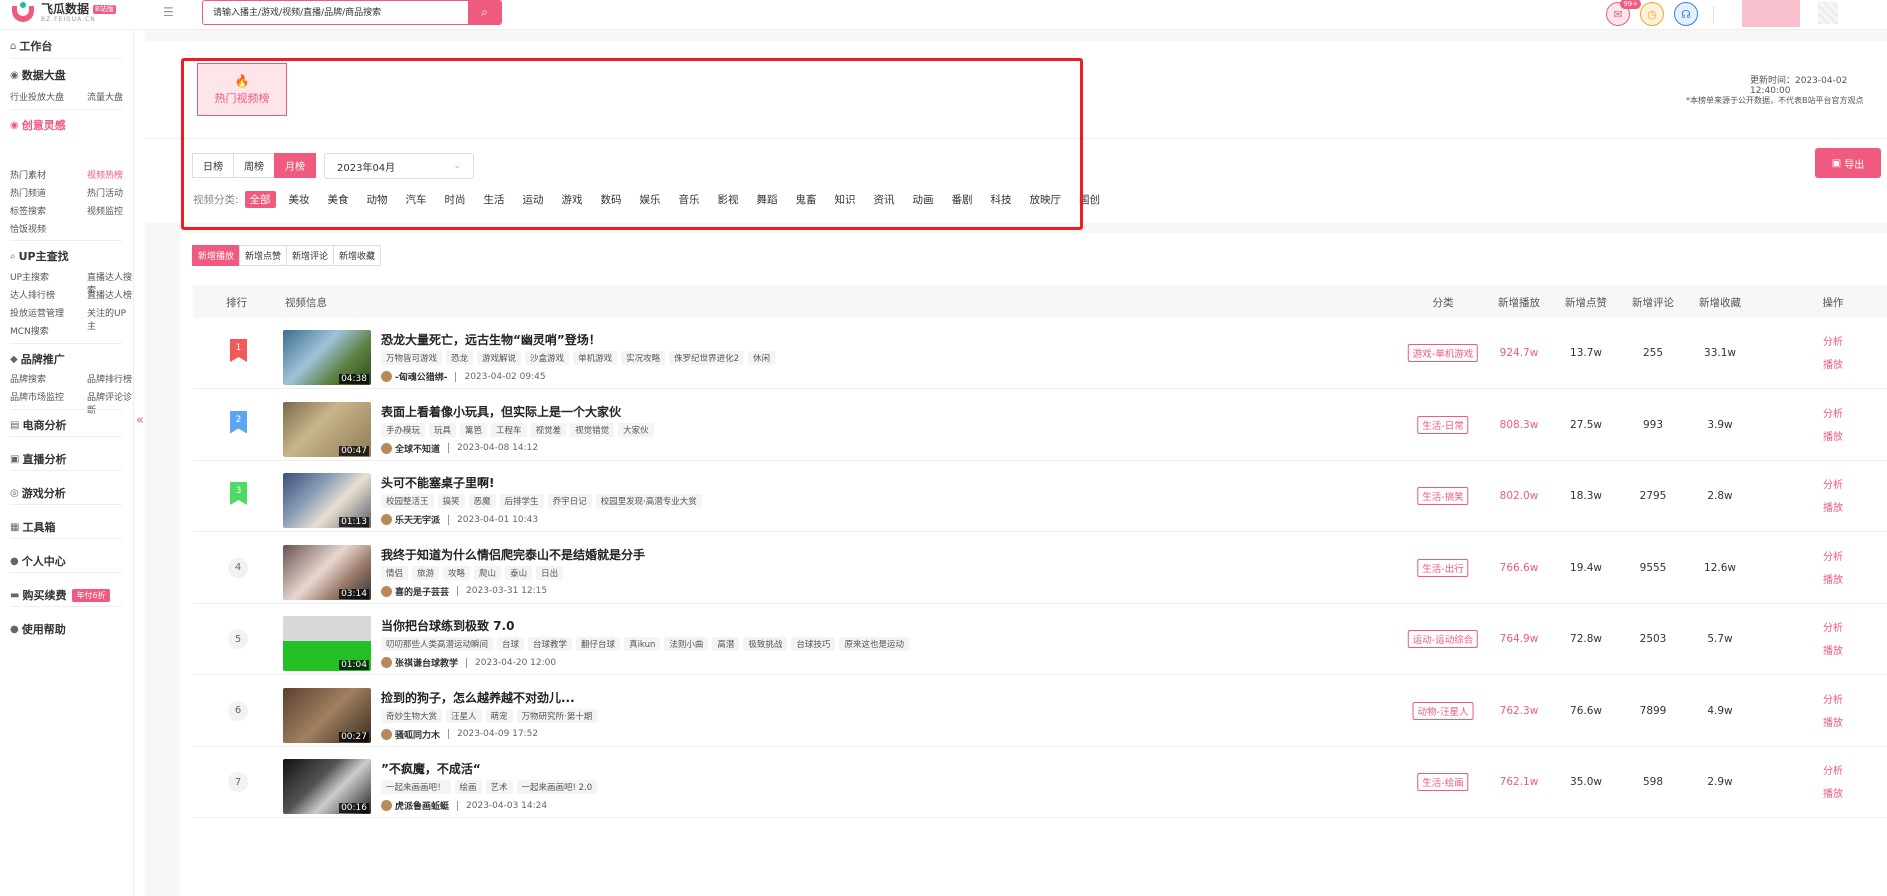 Image resolution: width=1887 pixels, height=896 pixels. I want to click on sidebar-item-up-search: ⌕ UP主查找, so click(39, 256).